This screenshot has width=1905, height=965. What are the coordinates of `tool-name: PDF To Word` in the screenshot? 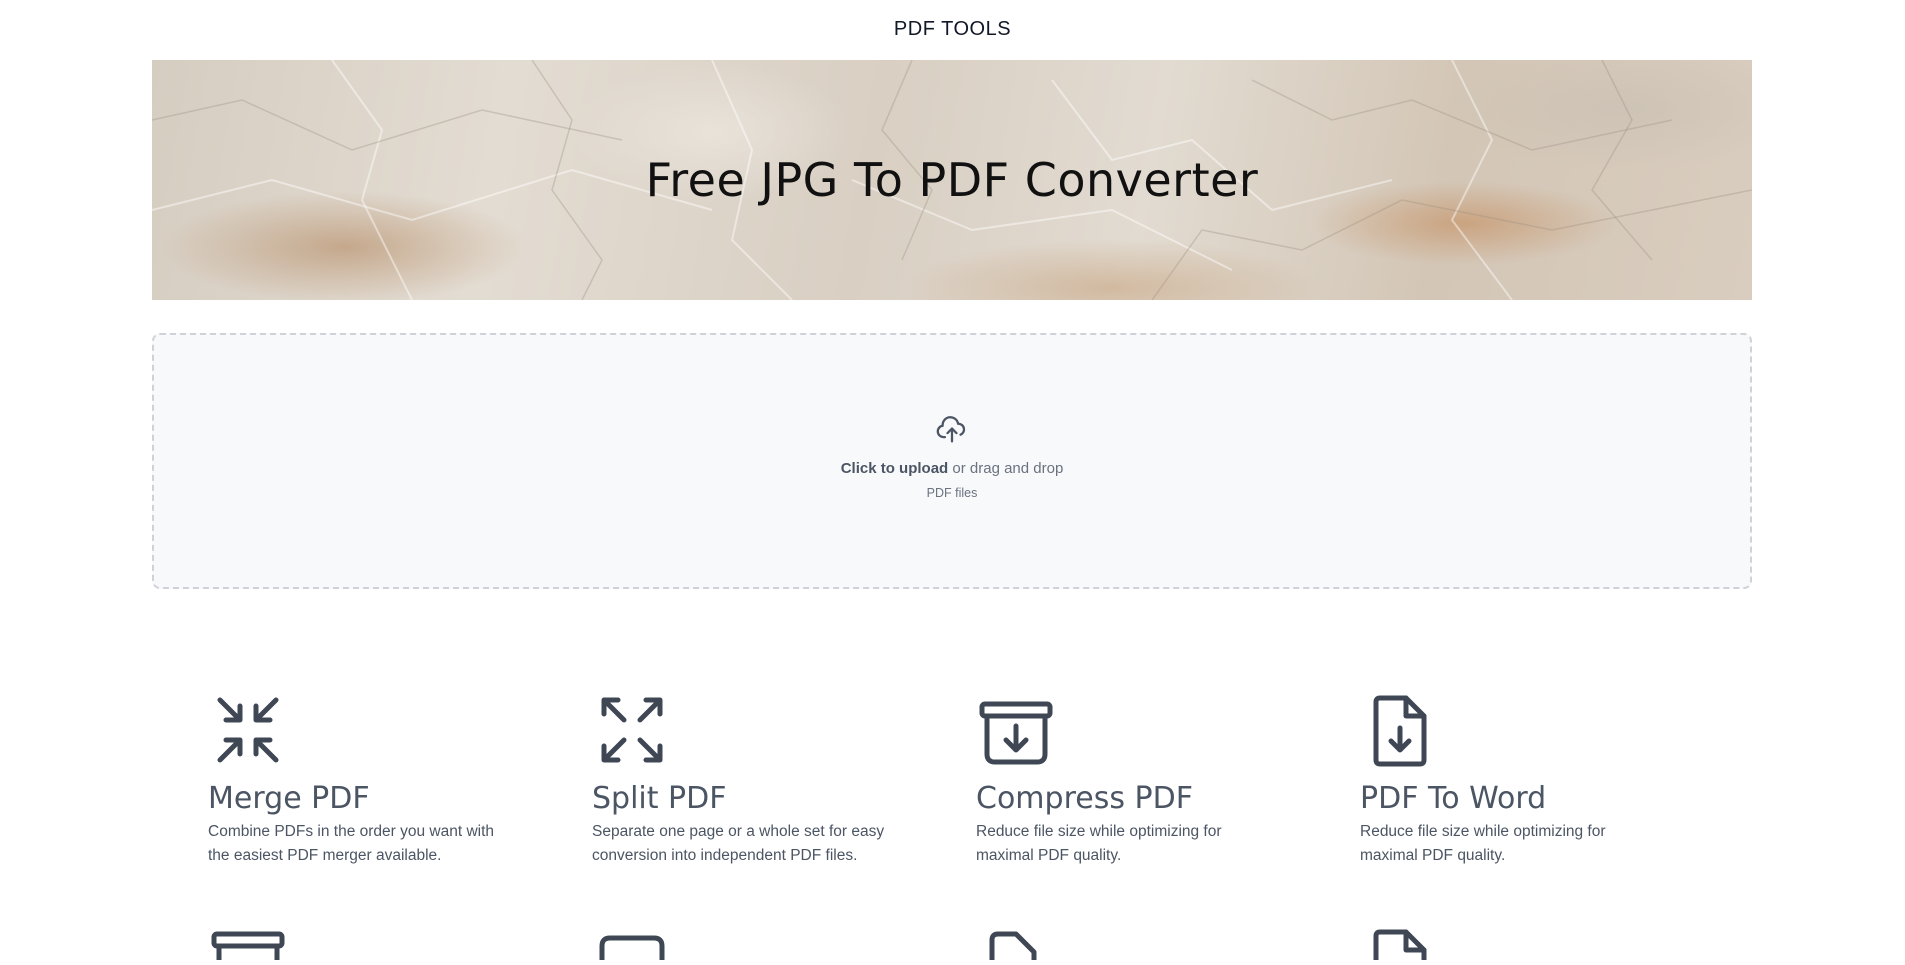 It's located at (1453, 798).